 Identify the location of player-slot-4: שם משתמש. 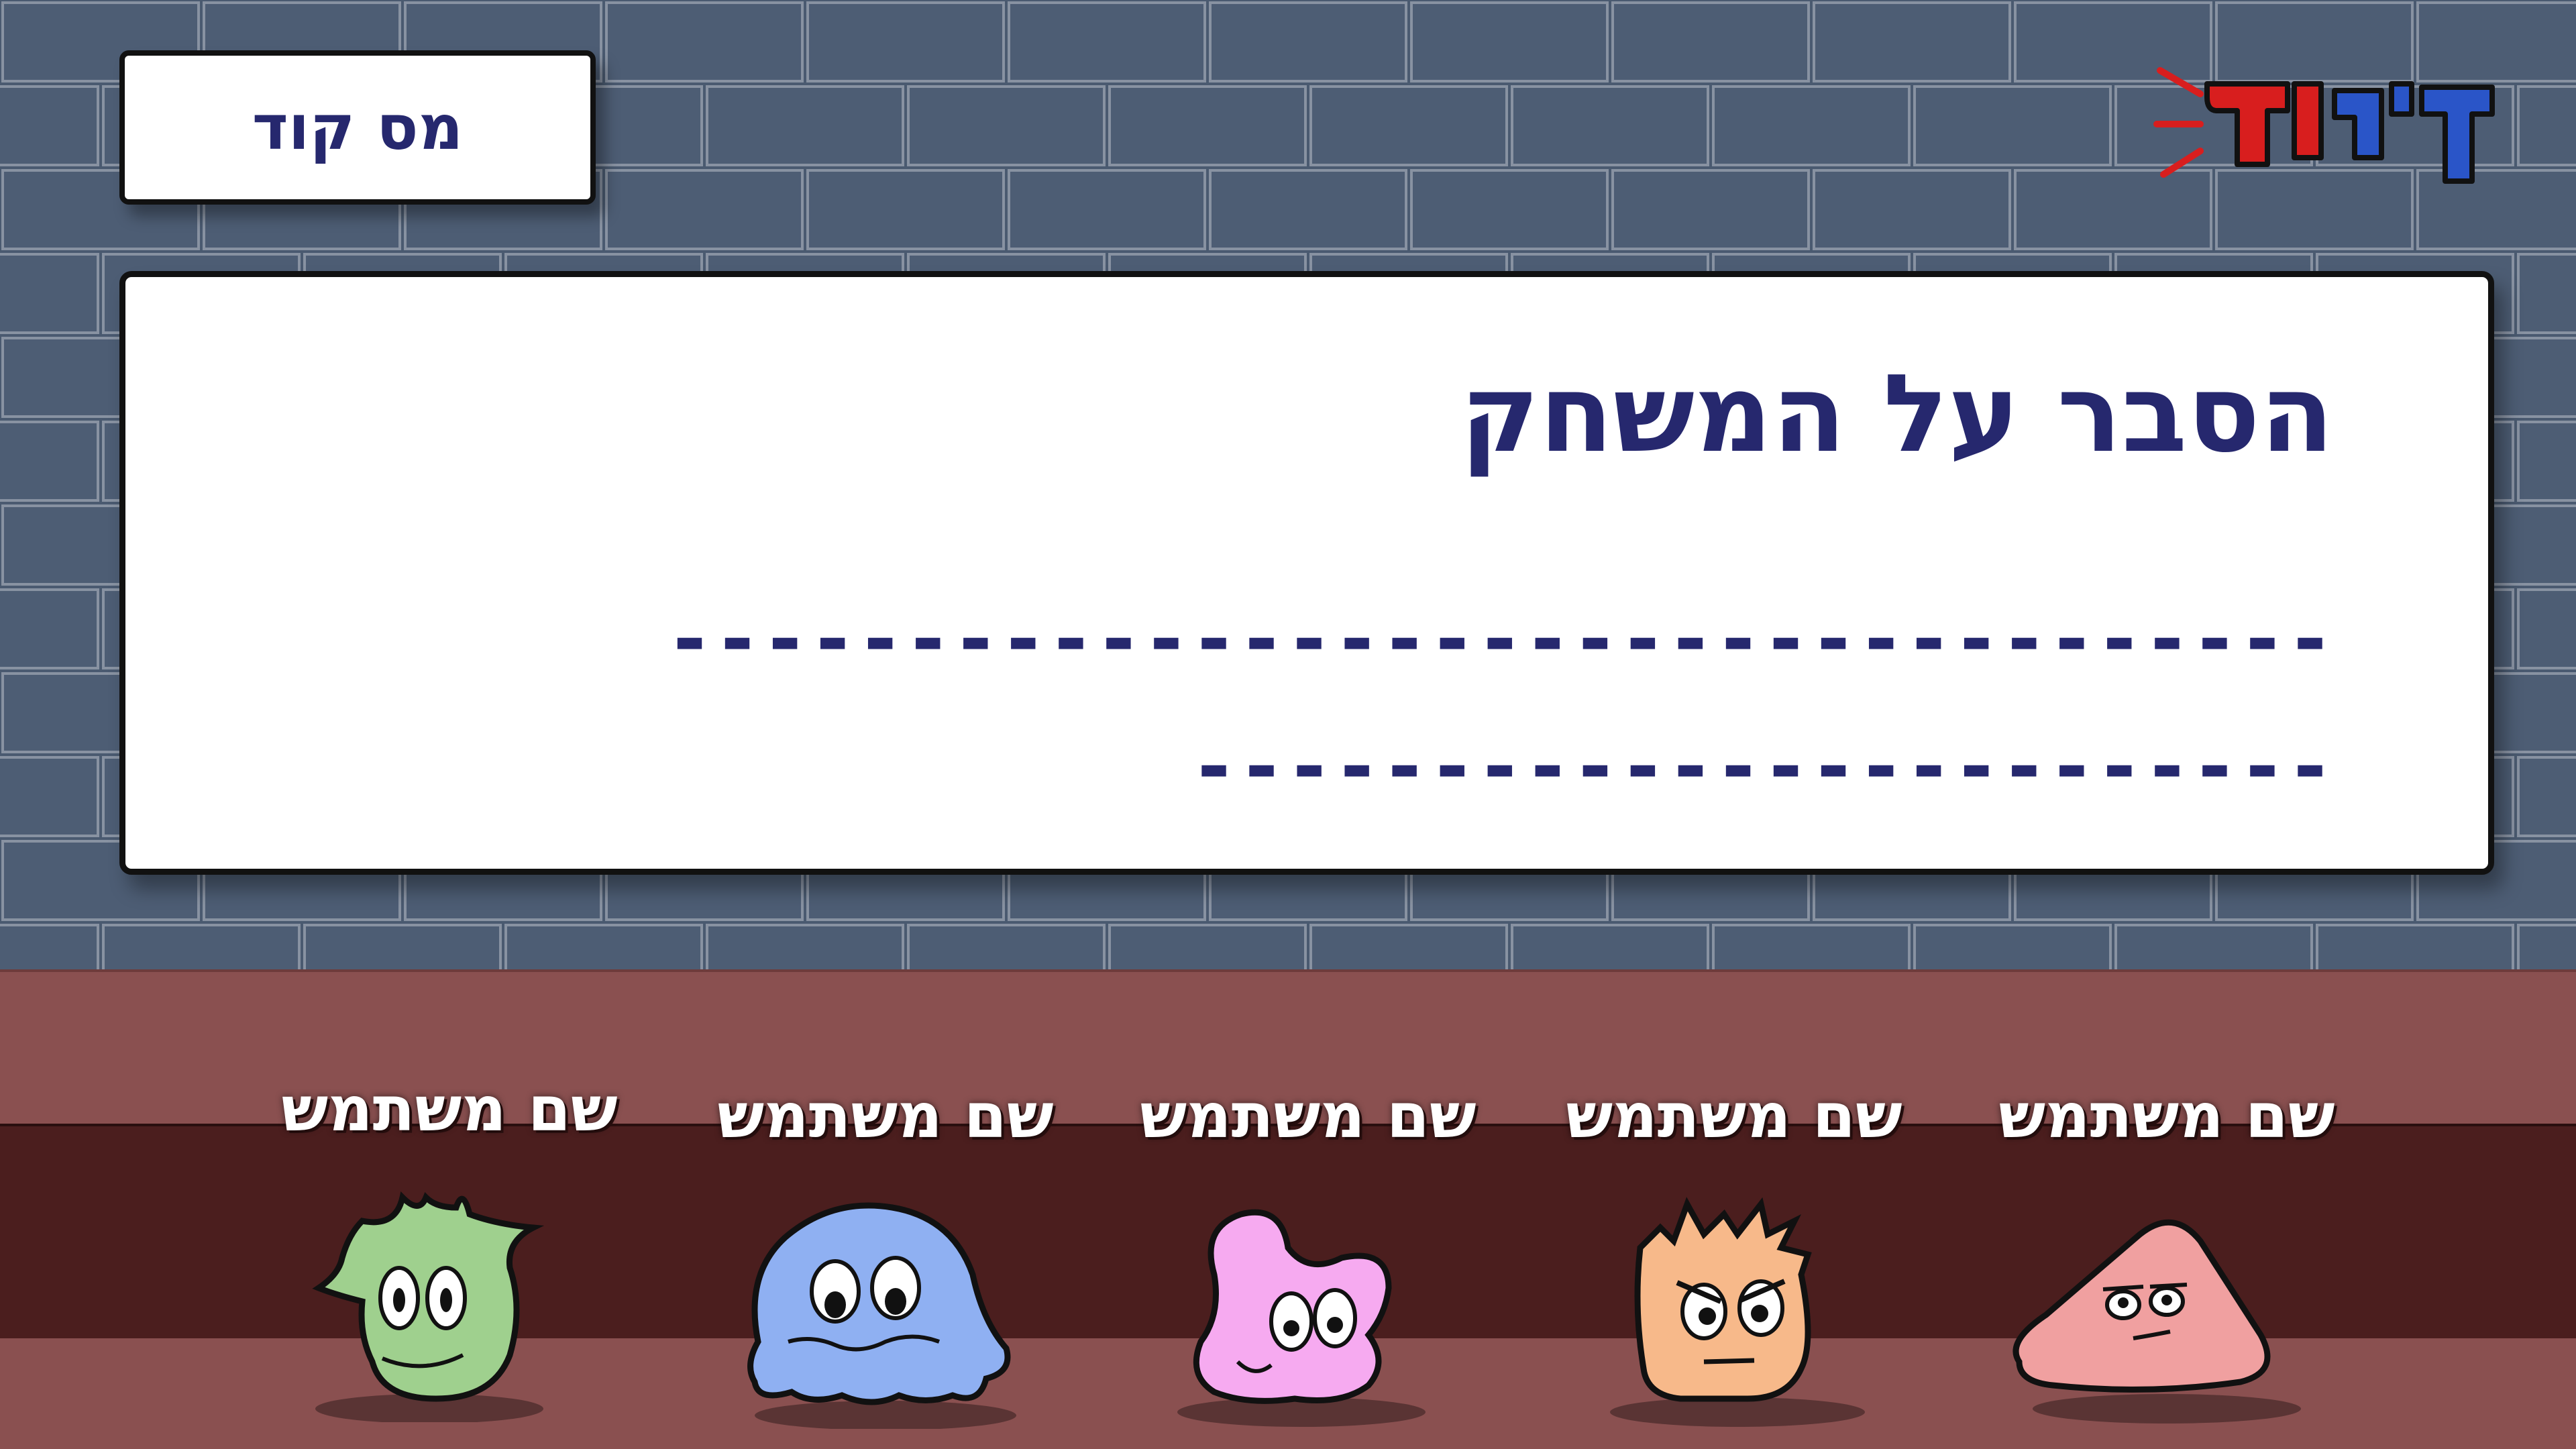
(885, 1254).